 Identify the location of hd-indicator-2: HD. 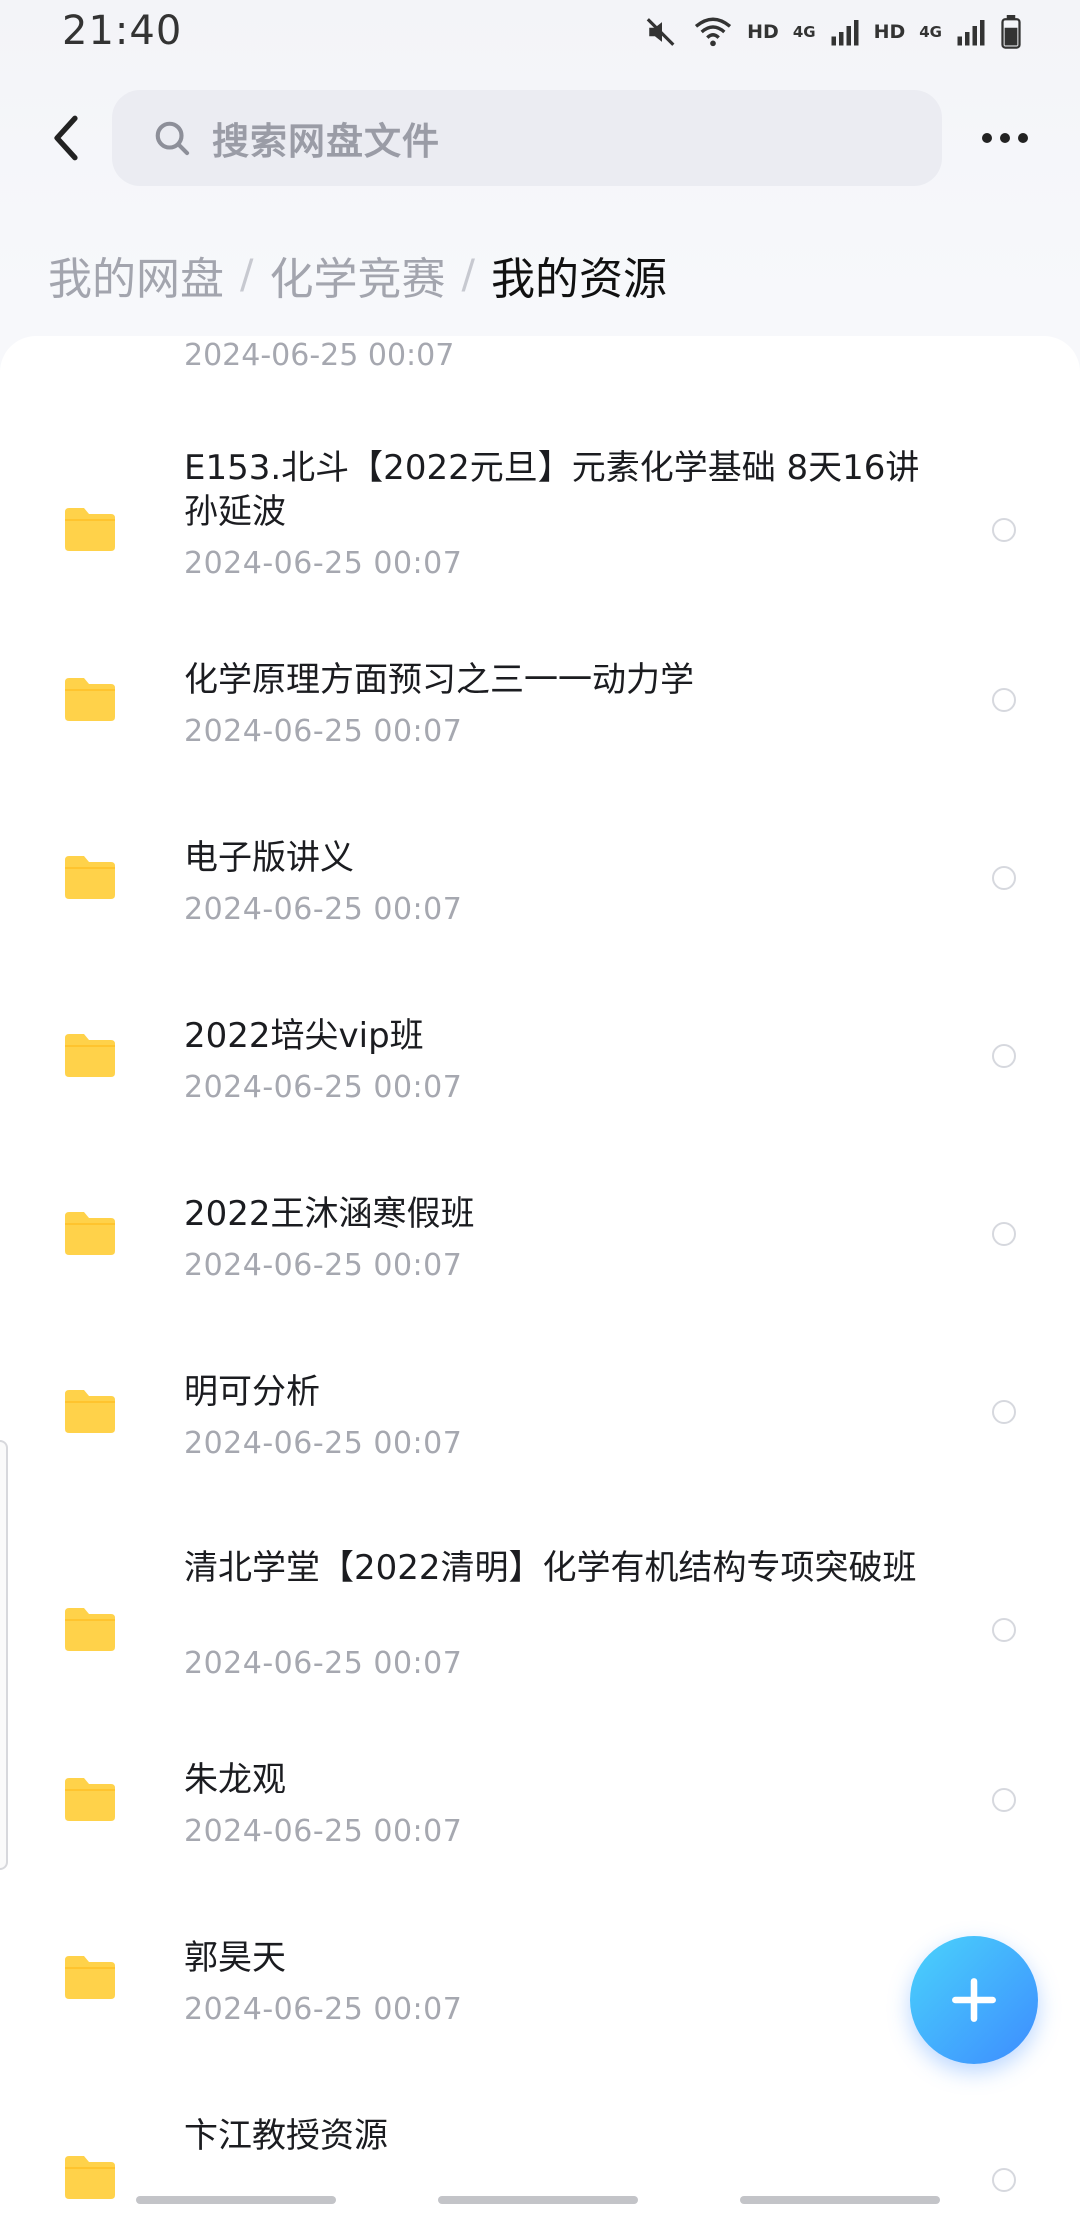
(889, 31).